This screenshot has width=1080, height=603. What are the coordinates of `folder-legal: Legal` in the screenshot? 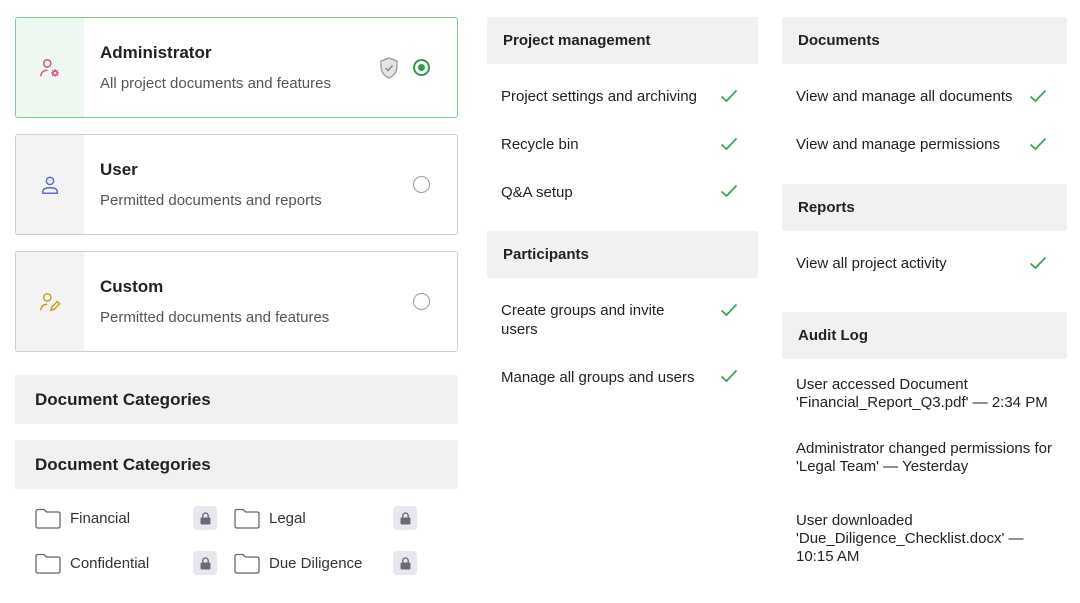 It's located at (270, 518).